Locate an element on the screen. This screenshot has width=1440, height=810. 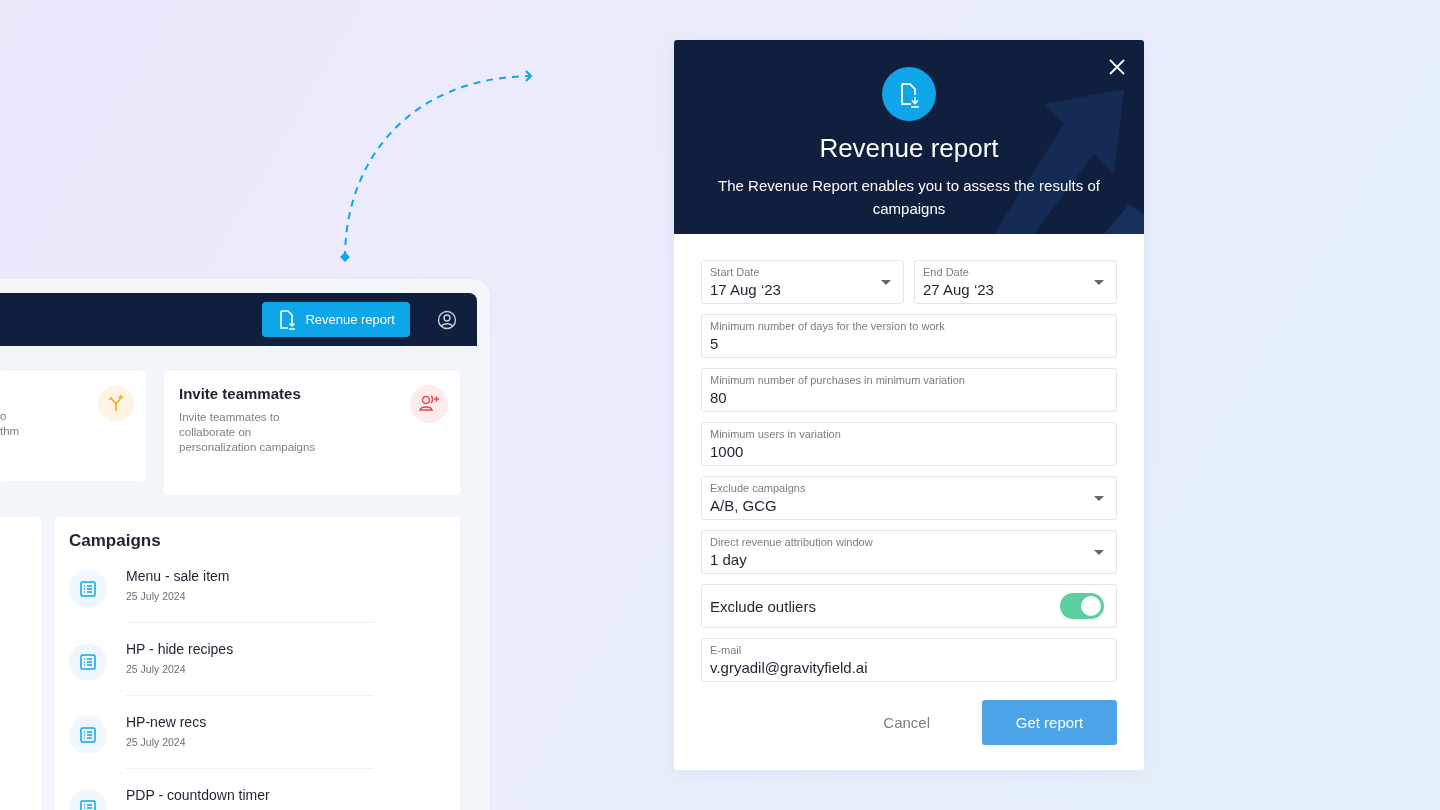
card-text: o is located at coordinates (4, 416).